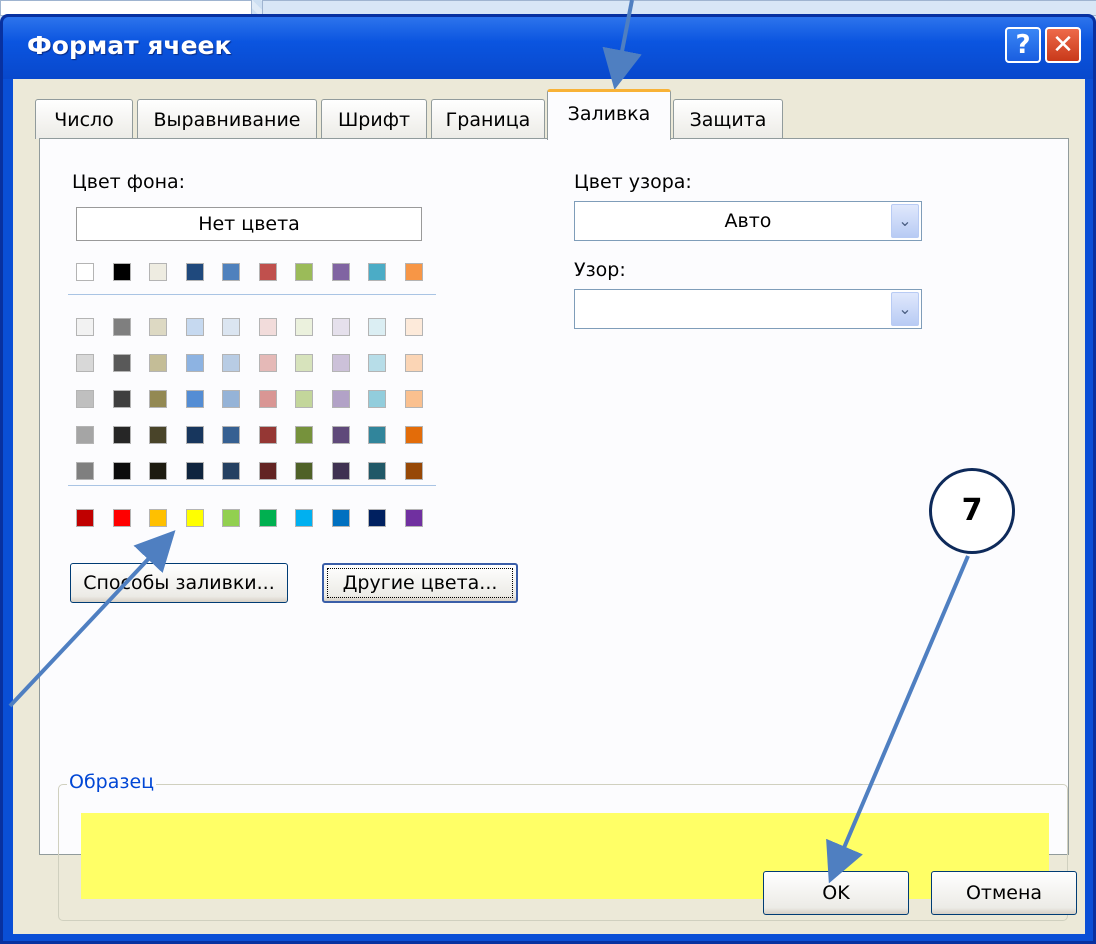 This screenshot has height=944, width=1096. Describe the element at coordinates (374, 119) in the screenshot. I see `tab-font: Шрифт` at that location.